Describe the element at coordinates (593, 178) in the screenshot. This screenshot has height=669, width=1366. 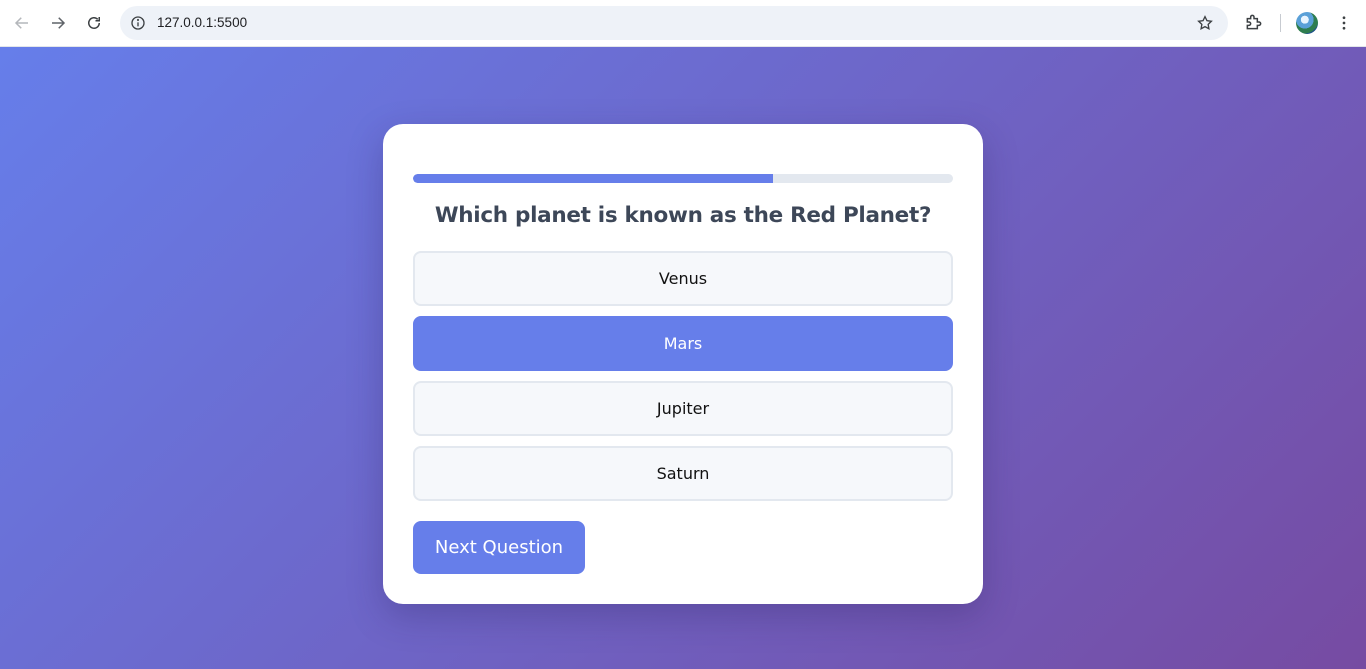
I see `progress-fill` at that location.